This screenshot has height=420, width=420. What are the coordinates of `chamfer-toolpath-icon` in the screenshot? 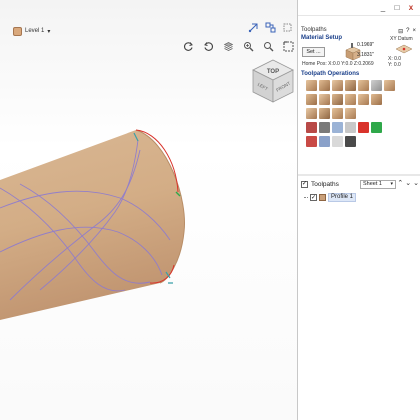 It's located at (350, 99).